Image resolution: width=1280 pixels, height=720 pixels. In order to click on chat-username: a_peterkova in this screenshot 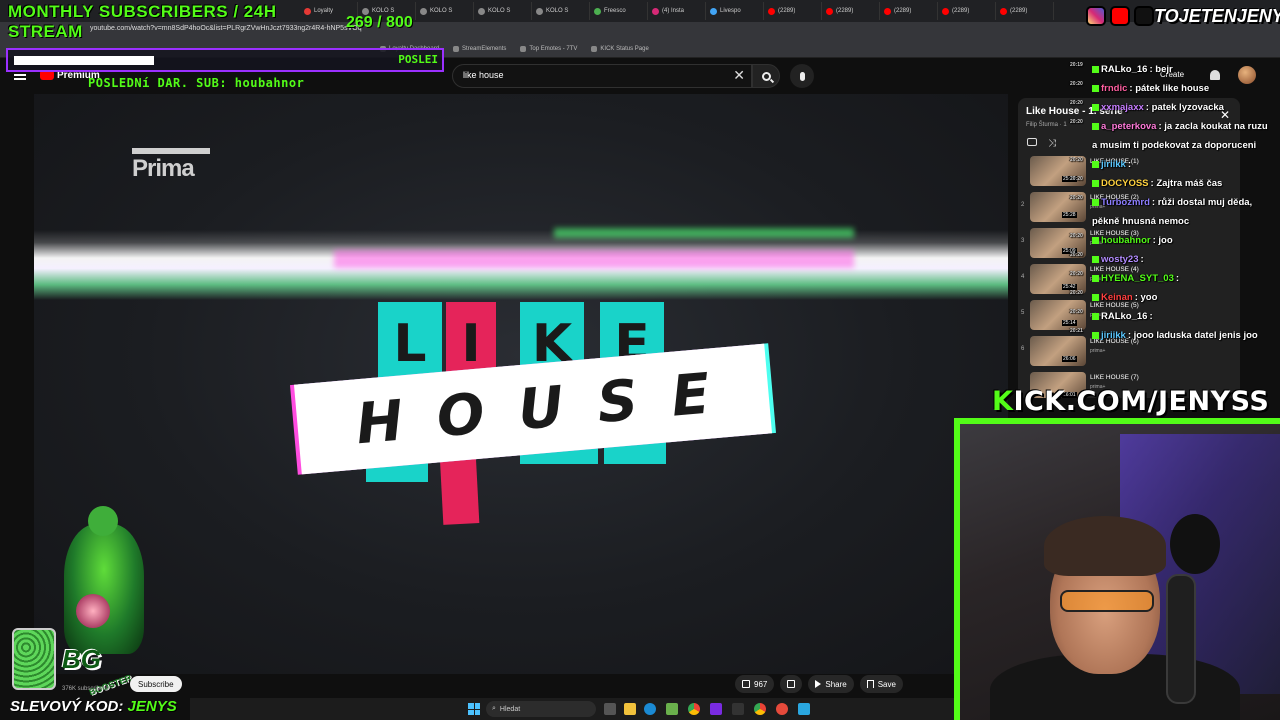, I will do `click(1129, 126)`.